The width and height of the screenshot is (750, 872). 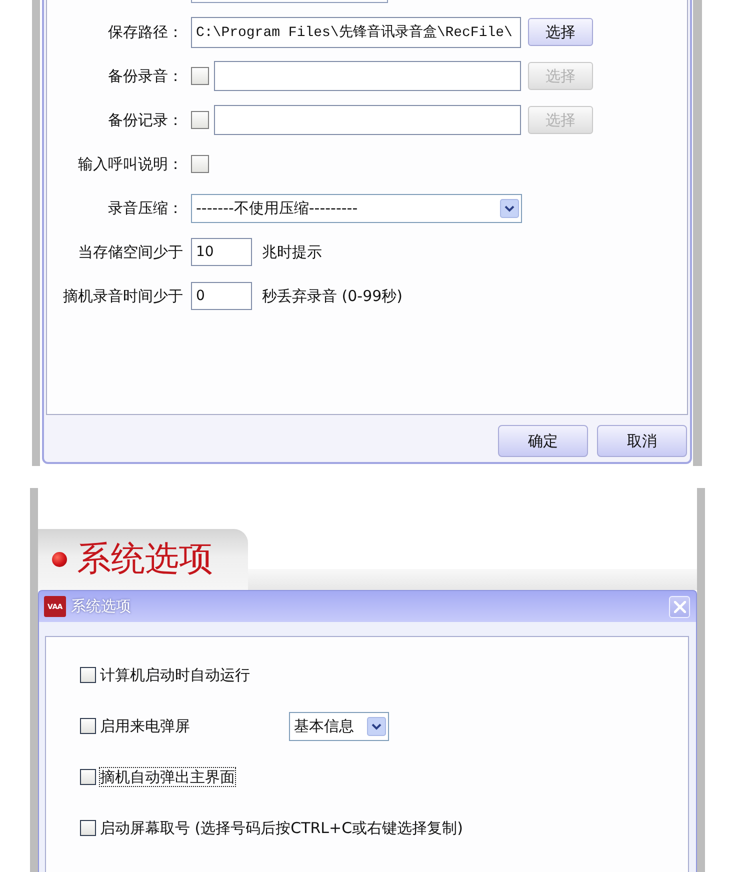 What do you see at coordinates (642, 441) in the screenshot?
I see `dialog-button: 取消` at bounding box center [642, 441].